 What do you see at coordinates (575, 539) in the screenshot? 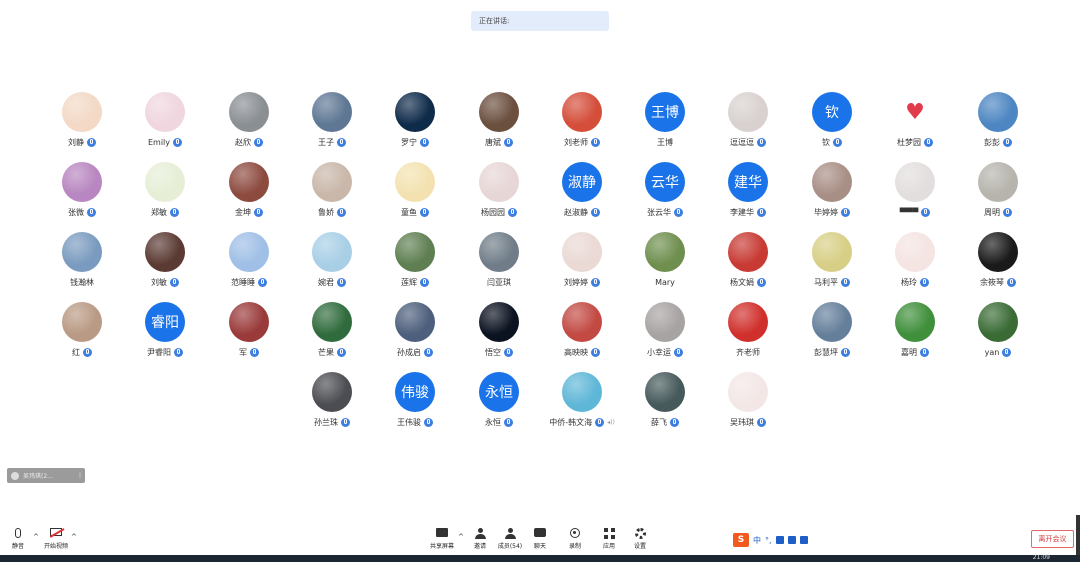
I see `record-button: 录制` at bounding box center [575, 539].